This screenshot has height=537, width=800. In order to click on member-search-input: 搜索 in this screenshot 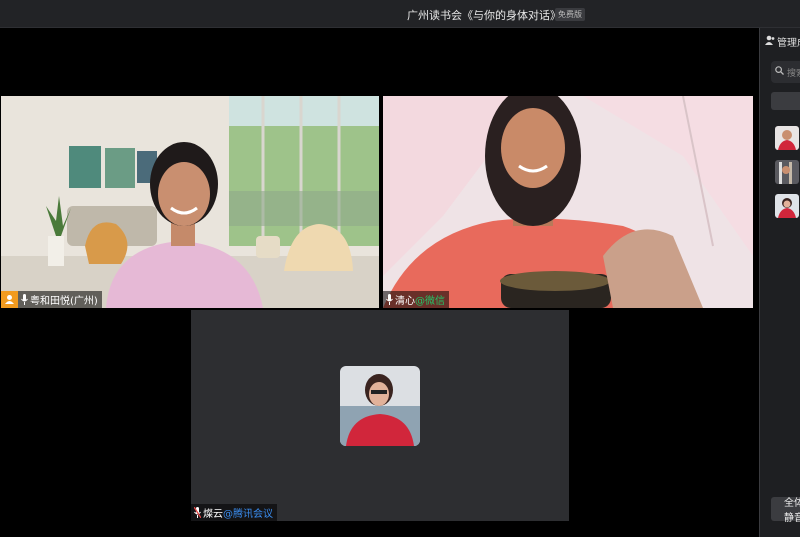, I will do `click(785, 72)`.